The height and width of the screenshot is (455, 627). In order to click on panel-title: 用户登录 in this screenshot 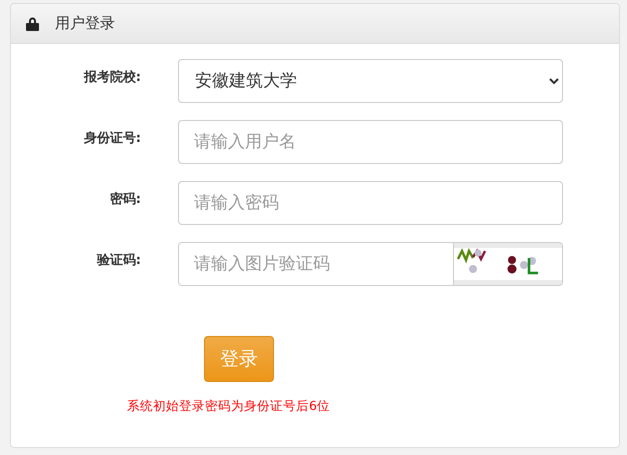, I will do `click(85, 23)`.